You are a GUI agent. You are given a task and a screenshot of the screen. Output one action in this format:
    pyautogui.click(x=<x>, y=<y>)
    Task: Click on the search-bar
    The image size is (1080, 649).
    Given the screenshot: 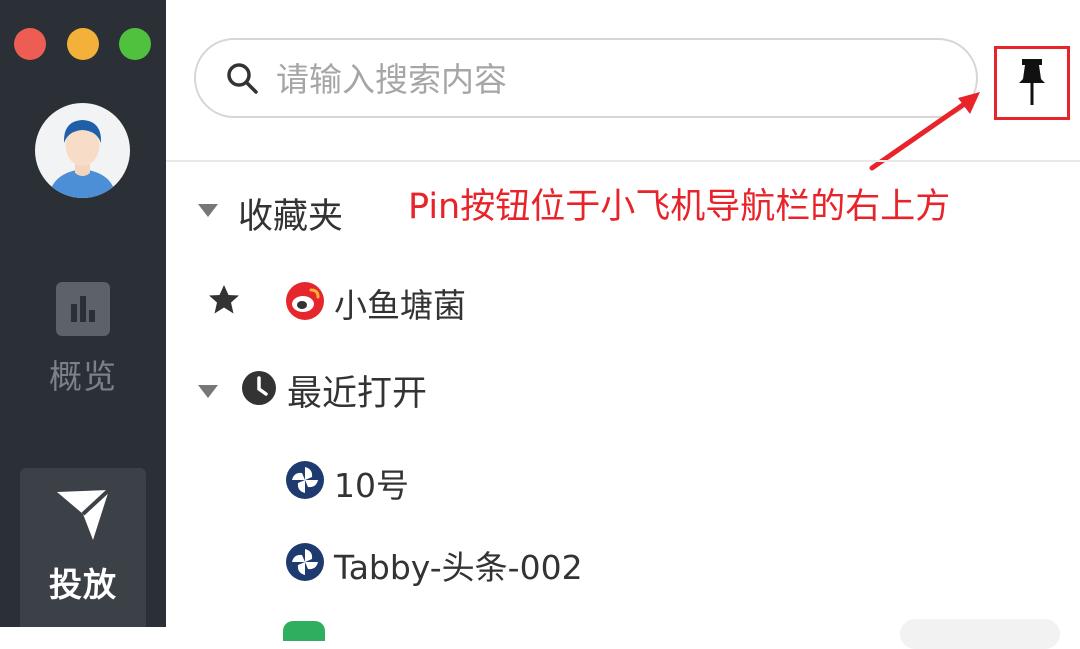 What is the action you would take?
    pyautogui.click(x=586, y=78)
    